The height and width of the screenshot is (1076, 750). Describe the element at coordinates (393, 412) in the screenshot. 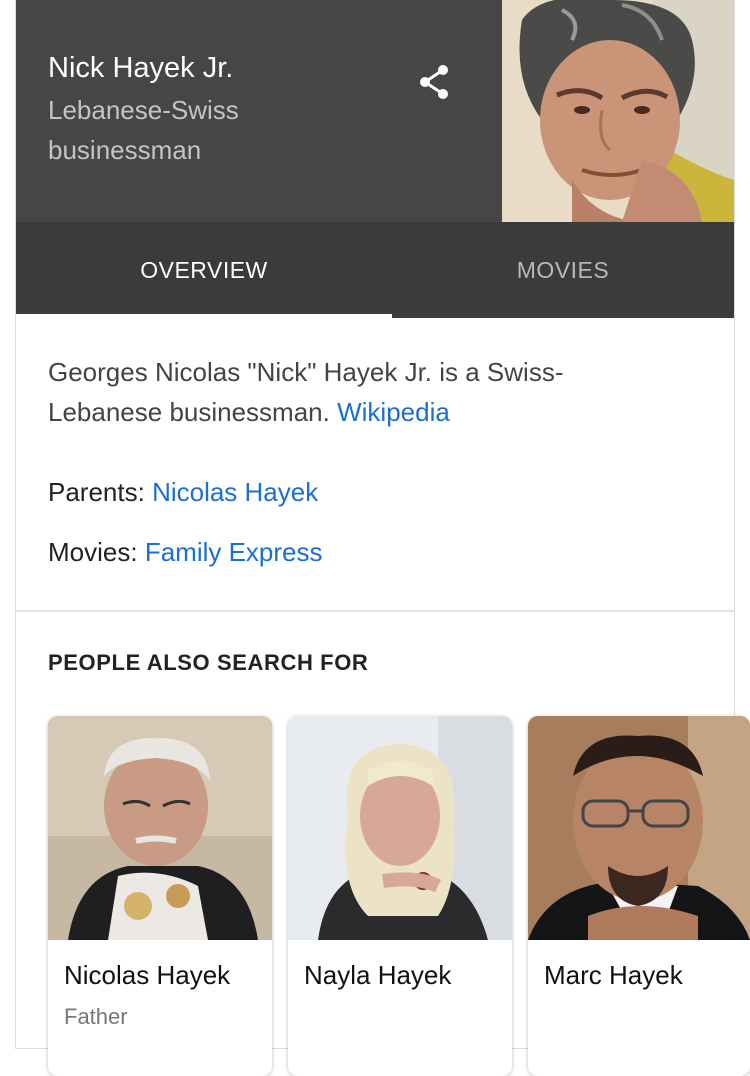

I see `wikipedia-link: Wikipedia` at that location.